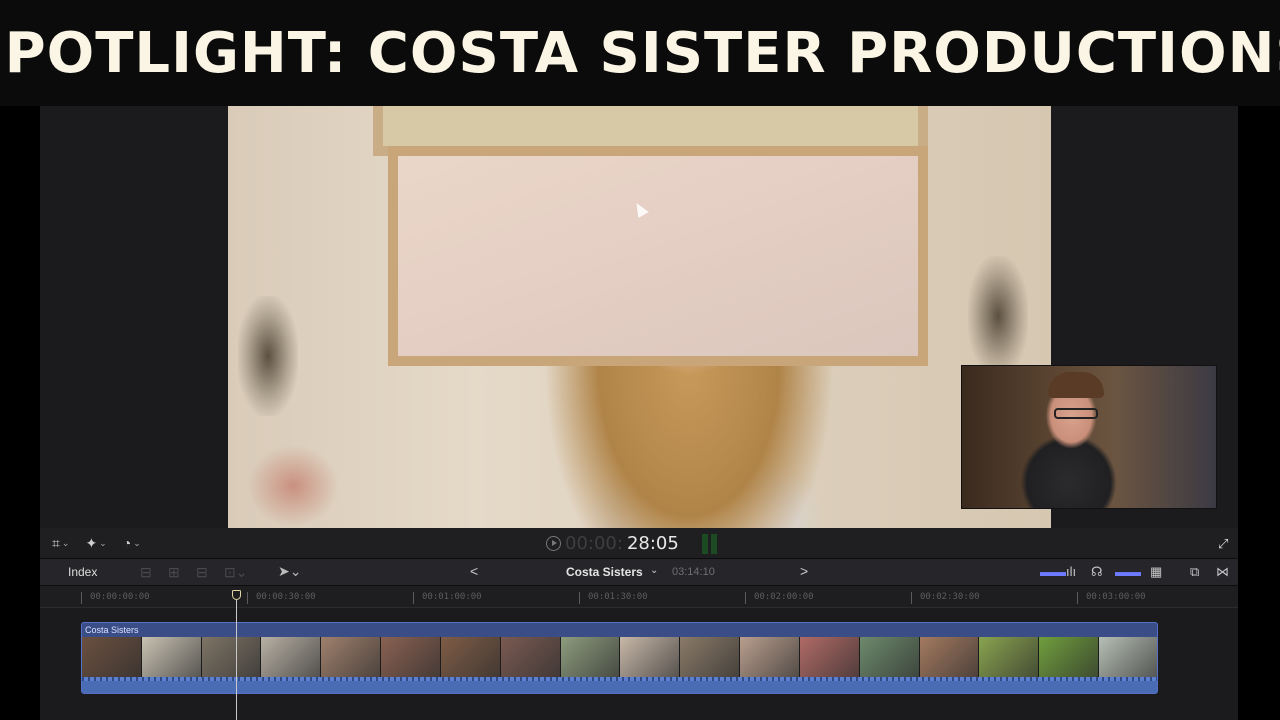 Image resolution: width=1280 pixels, height=720 pixels. What do you see at coordinates (950, 597) in the screenshot?
I see `ruler-label: 00:02:30:00` at bounding box center [950, 597].